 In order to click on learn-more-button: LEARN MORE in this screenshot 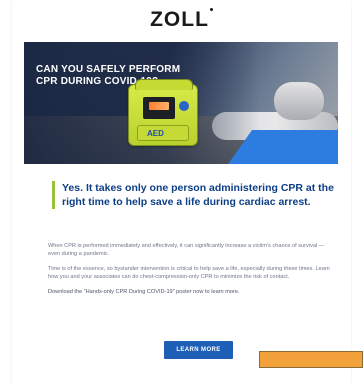, I will do `click(198, 350)`.